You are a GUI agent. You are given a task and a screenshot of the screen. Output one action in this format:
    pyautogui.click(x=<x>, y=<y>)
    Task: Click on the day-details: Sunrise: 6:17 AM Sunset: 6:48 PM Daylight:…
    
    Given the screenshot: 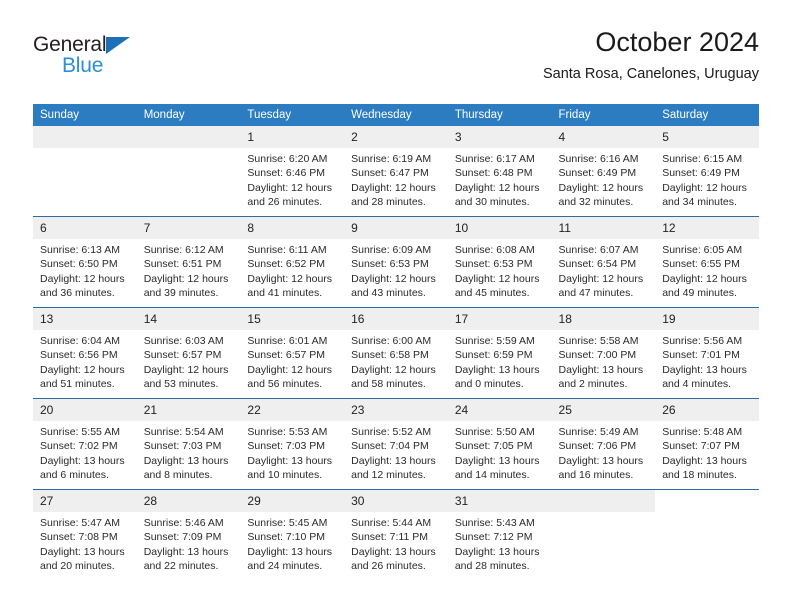 What is the action you would take?
    pyautogui.click(x=500, y=179)
    